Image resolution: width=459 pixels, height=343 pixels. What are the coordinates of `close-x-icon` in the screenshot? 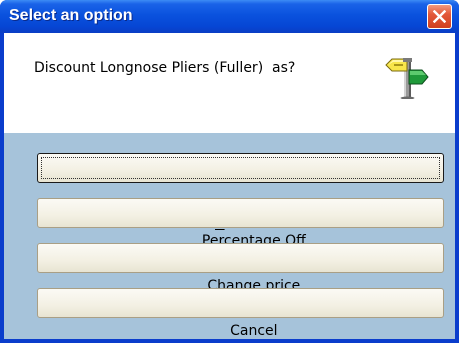 It's located at (439, 16).